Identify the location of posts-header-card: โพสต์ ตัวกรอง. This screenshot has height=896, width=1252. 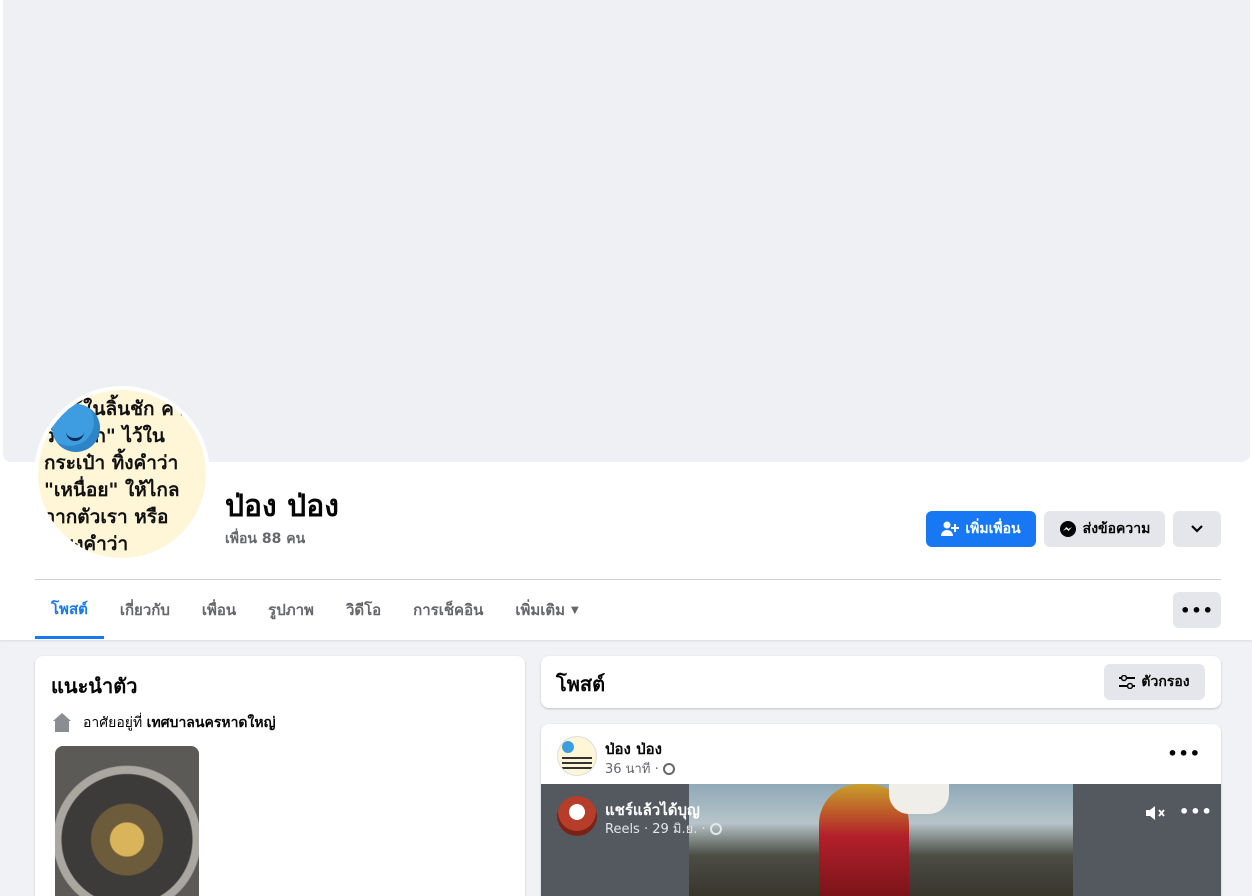
(881, 682).